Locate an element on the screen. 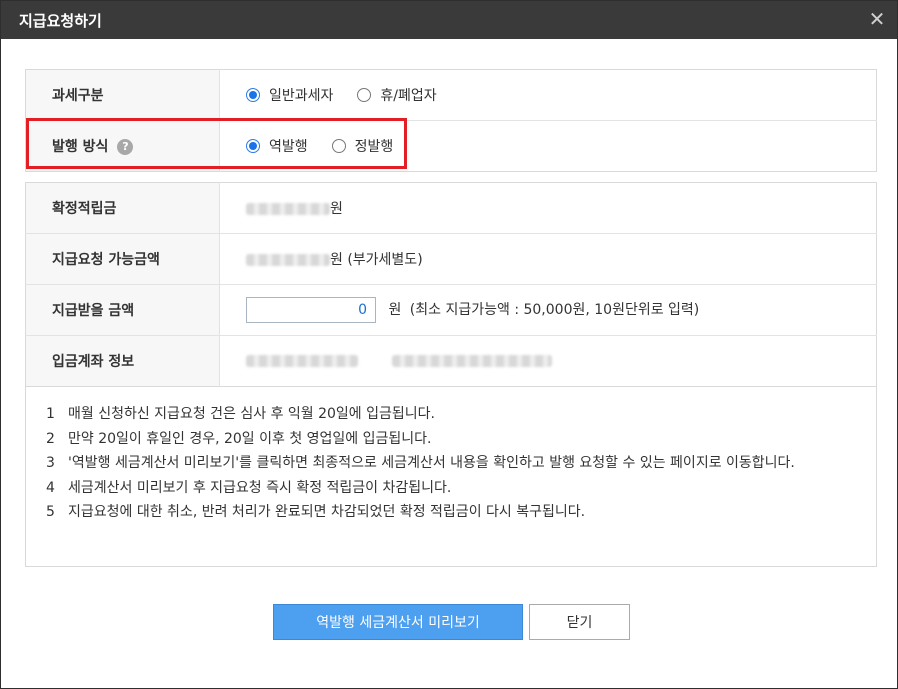  account-info-row: 입금계좌 정보 is located at coordinates (451, 361).